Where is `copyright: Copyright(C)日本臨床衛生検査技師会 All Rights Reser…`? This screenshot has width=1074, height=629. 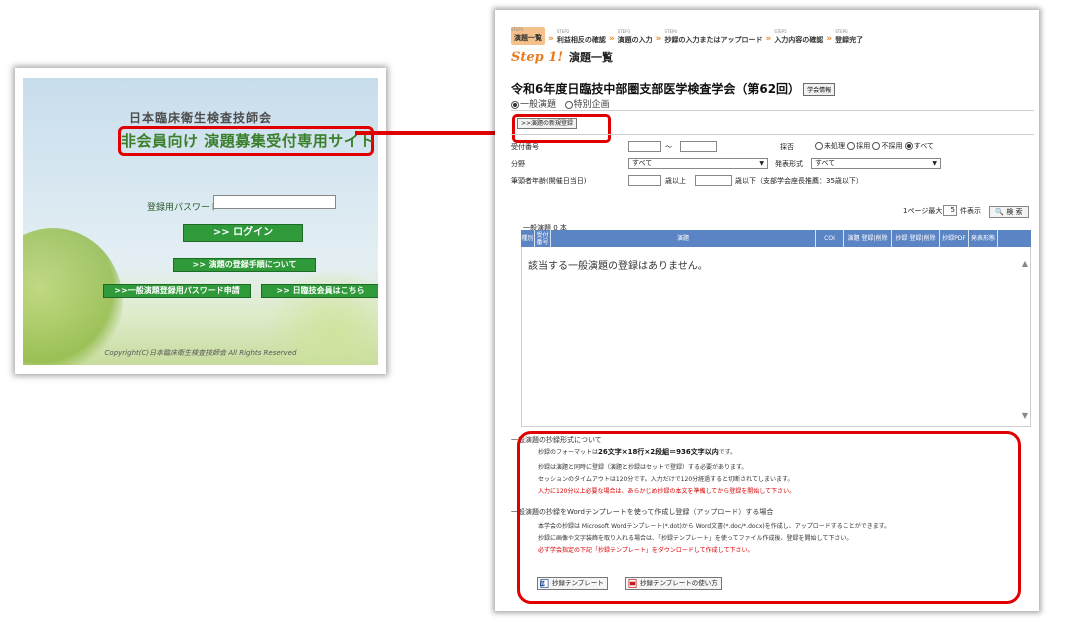 copyright: Copyright(C)日本臨床衛生検査技師会 All Rights Reser… is located at coordinates (200, 353).